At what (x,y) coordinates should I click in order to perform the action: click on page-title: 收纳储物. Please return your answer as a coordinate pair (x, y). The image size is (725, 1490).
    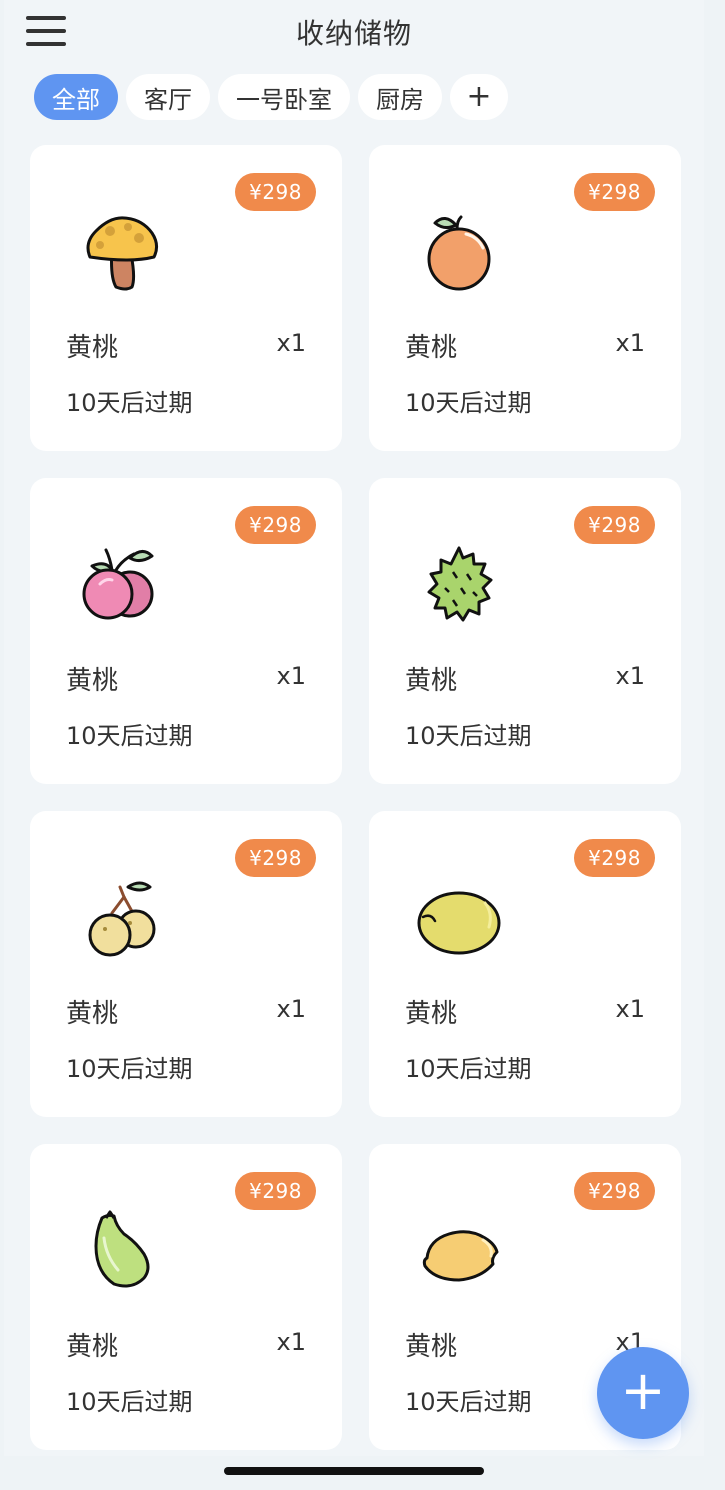
    Looking at the image, I should click on (353, 33).